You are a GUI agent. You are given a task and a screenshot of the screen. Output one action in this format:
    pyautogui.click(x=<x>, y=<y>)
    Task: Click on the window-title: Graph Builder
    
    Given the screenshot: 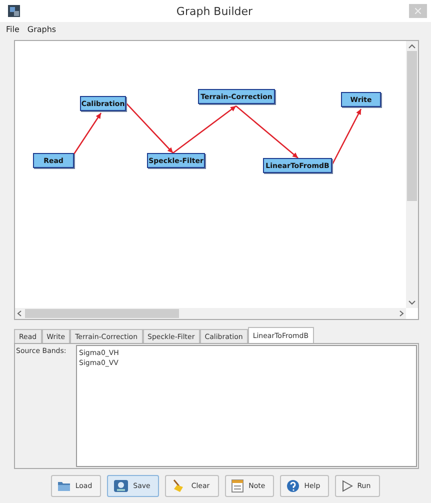 What is the action you would take?
    pyautogui.click(x=214, y=11)
    